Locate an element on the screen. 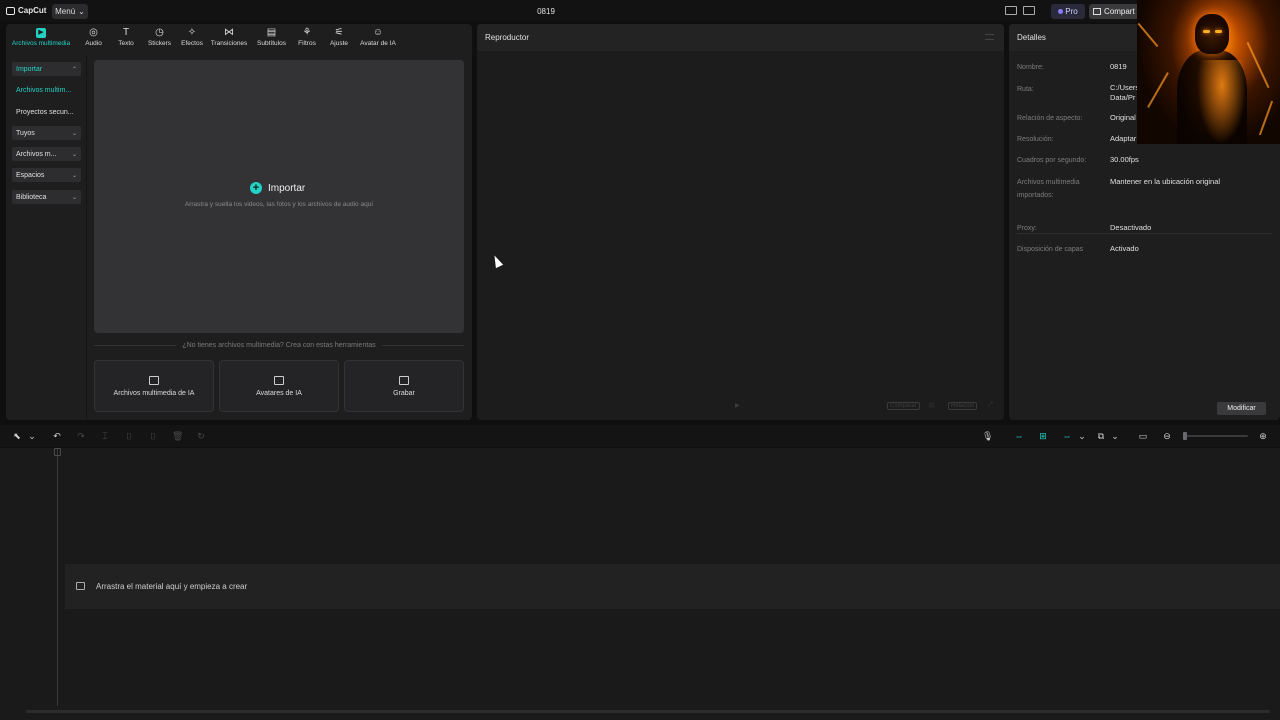  auto-snap-icon: ⇔ is located at coordinates (1067, 436).